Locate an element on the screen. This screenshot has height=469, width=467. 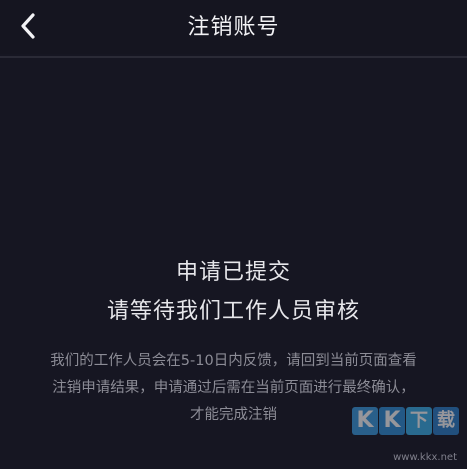
watermark-glyph: 下 is located at coordinates (419, 421).